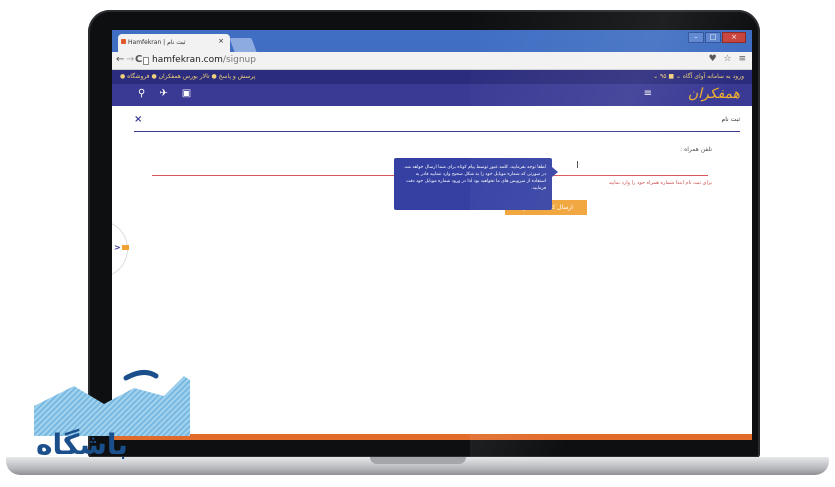 This screenshot has width=835, height=487. Describe the element at coordinates (432, 41) in the screenshot. I see `browser-tab-bar: Hamfekran | ثبت نام × – □ ×` at that location.